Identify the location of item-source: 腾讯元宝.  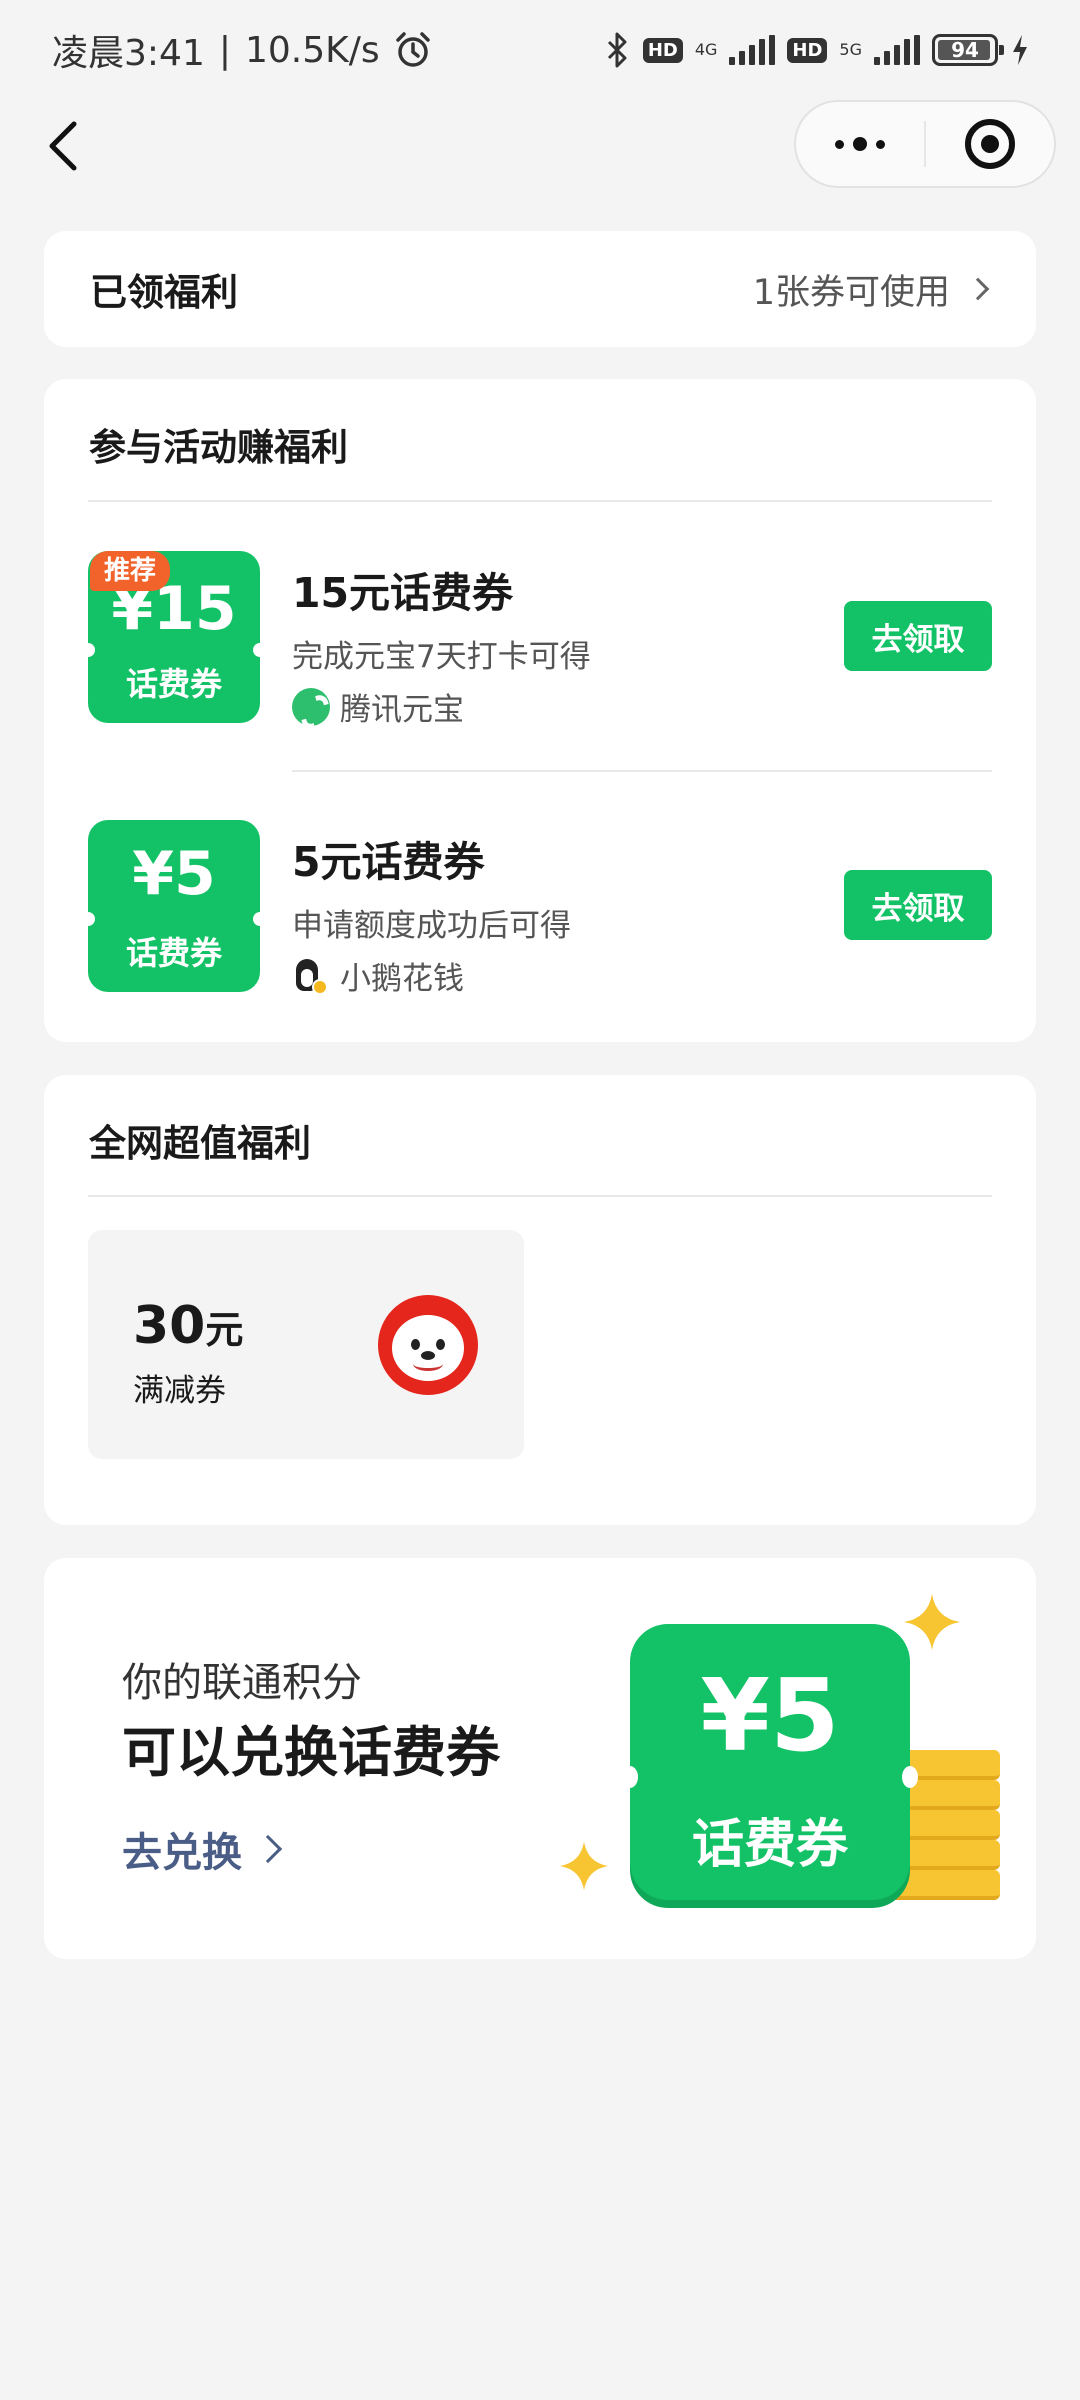
(441, 706).